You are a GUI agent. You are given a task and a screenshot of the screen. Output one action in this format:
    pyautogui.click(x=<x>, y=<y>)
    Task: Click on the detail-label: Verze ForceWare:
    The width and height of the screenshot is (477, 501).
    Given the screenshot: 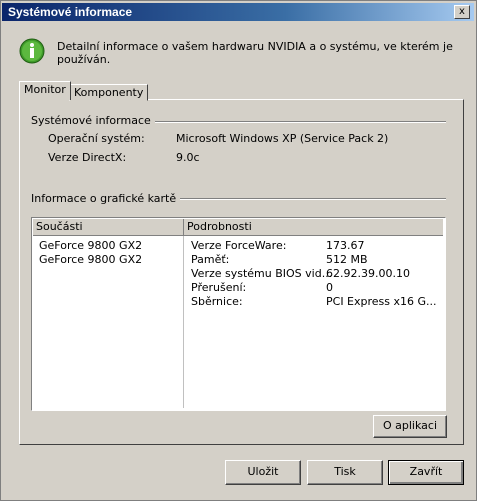 What is the action you would take?
    pyautogui.click(x=239, y=245)
    